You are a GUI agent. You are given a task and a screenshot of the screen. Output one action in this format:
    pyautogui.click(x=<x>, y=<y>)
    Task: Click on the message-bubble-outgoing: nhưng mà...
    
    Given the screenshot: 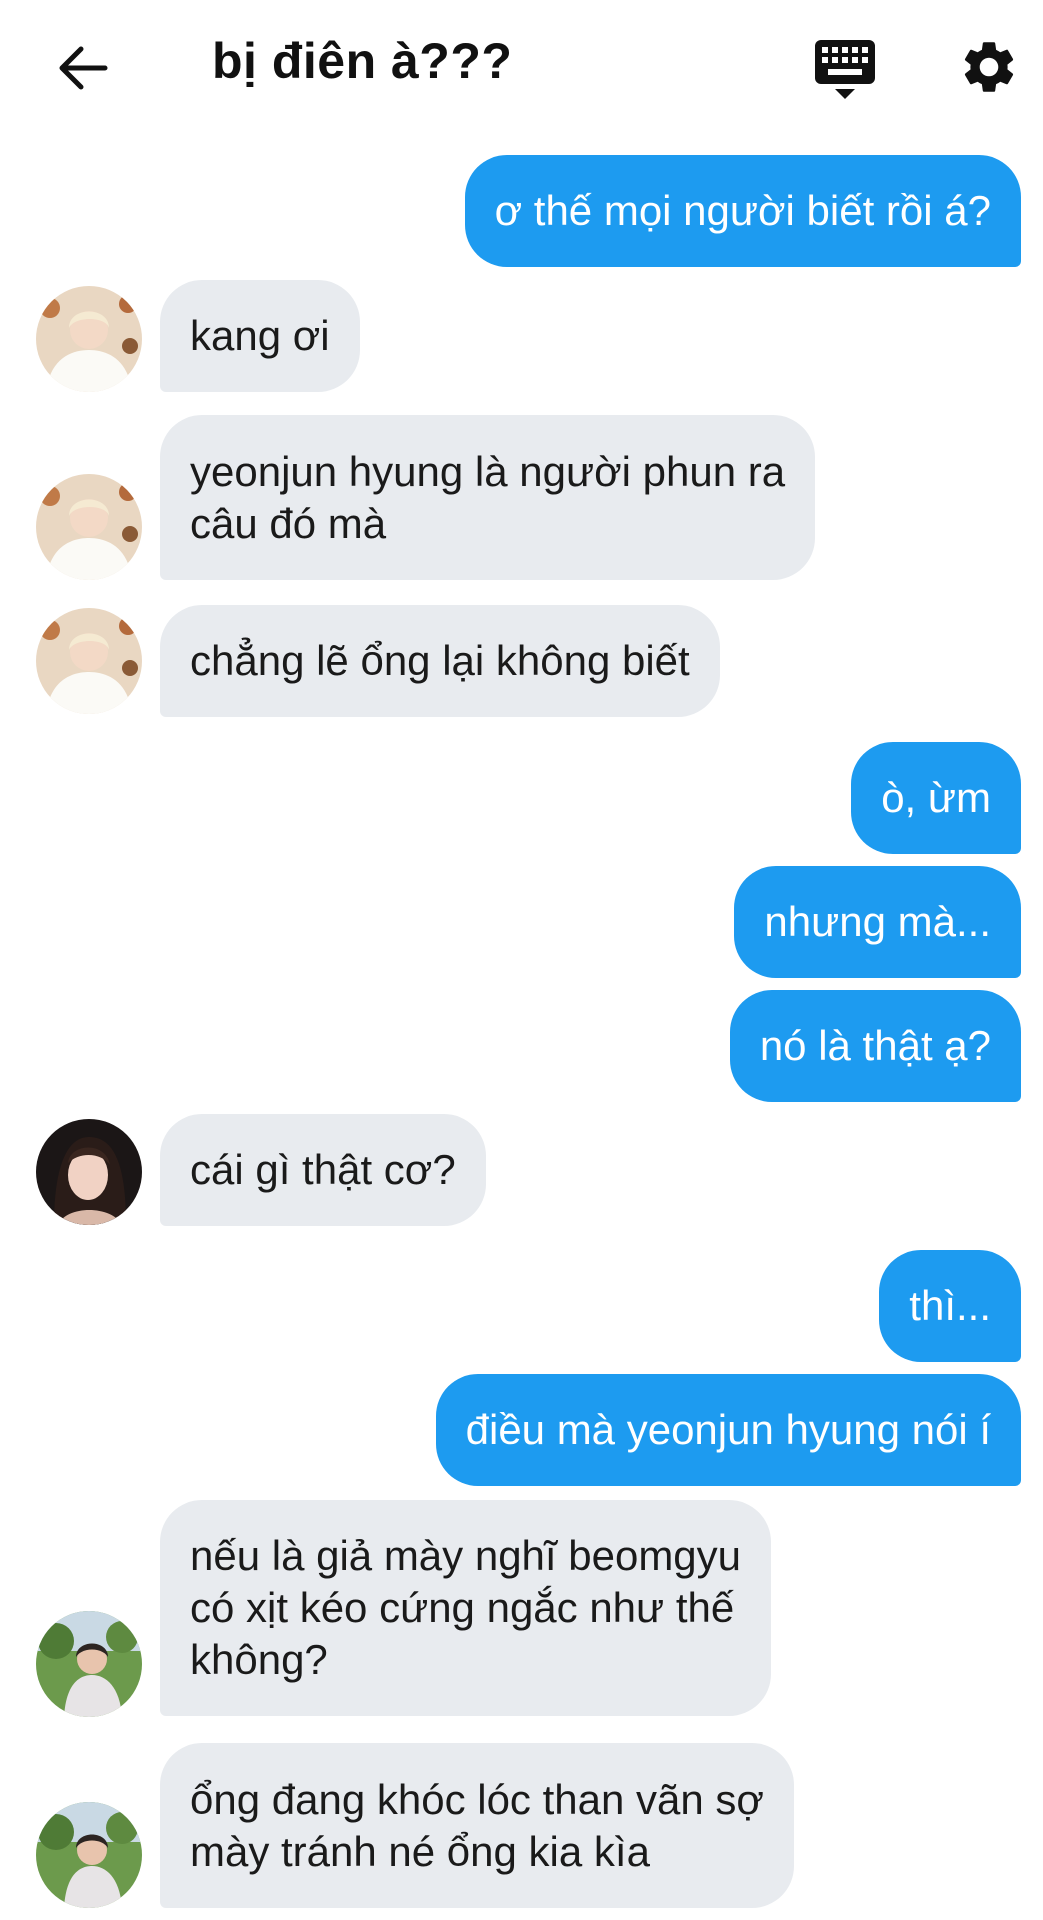 What is the action you would take?
    pyautogui.click(x=877, y=922)
    